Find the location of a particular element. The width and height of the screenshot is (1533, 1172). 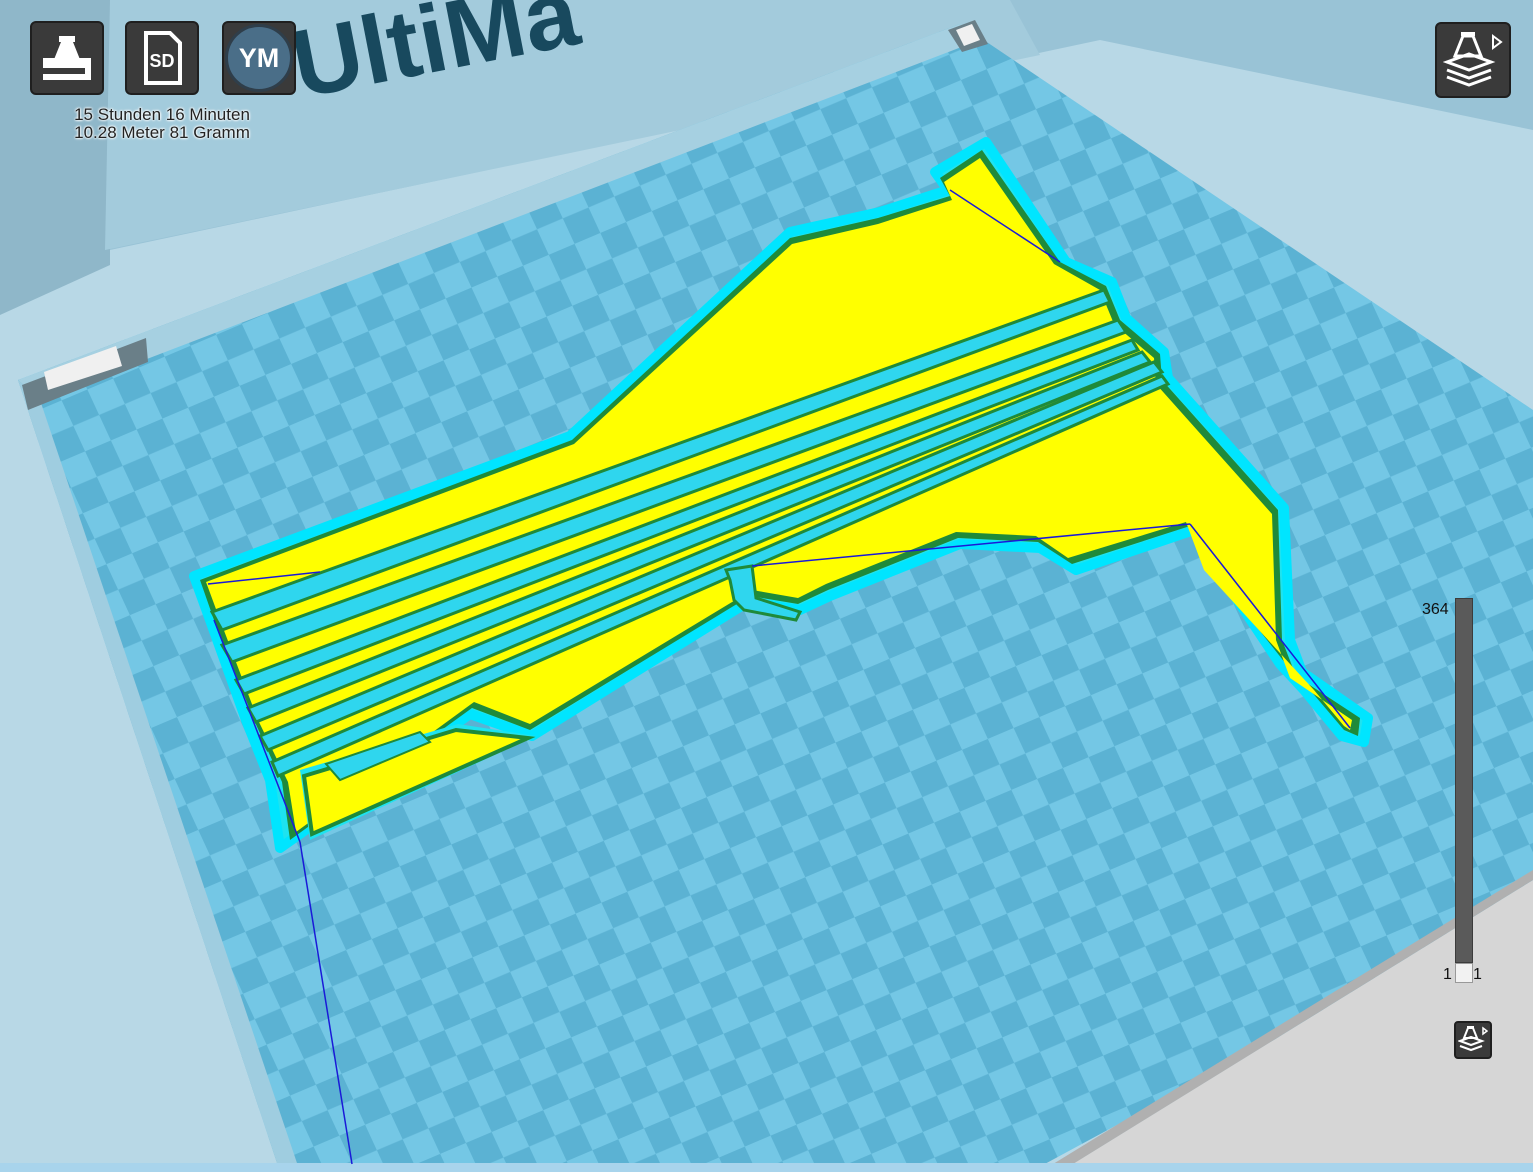

youmagine-logo: YM is located at coordinates (259, 58).